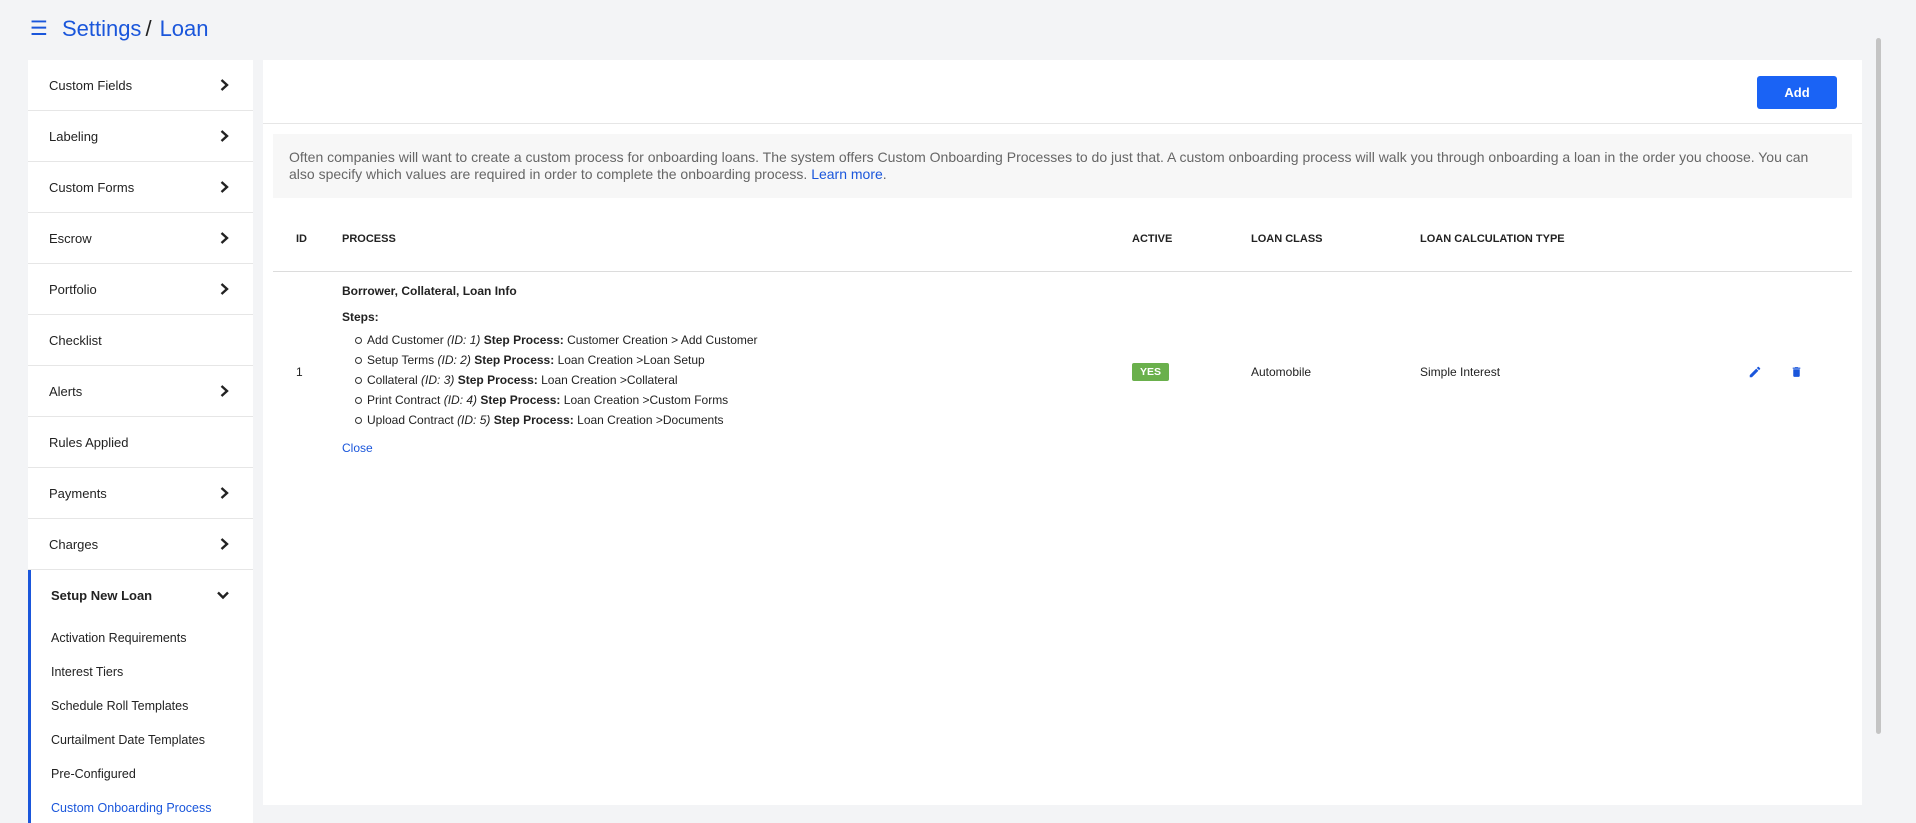 The image size is (1916, 823). I want to click on sidebar-item-checklist: Checklist, so click(140, 340).